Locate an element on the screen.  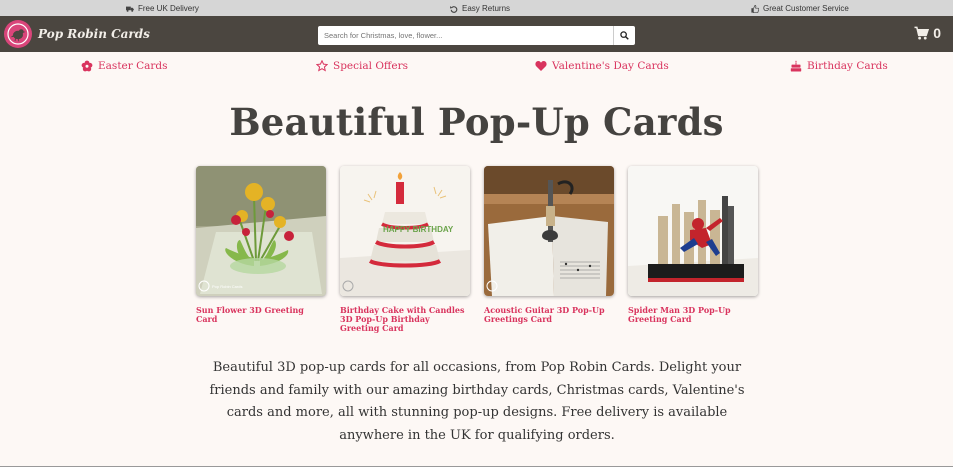
cake-text: HAPPY BIRTHDAY is located at coordinates (418, 229).